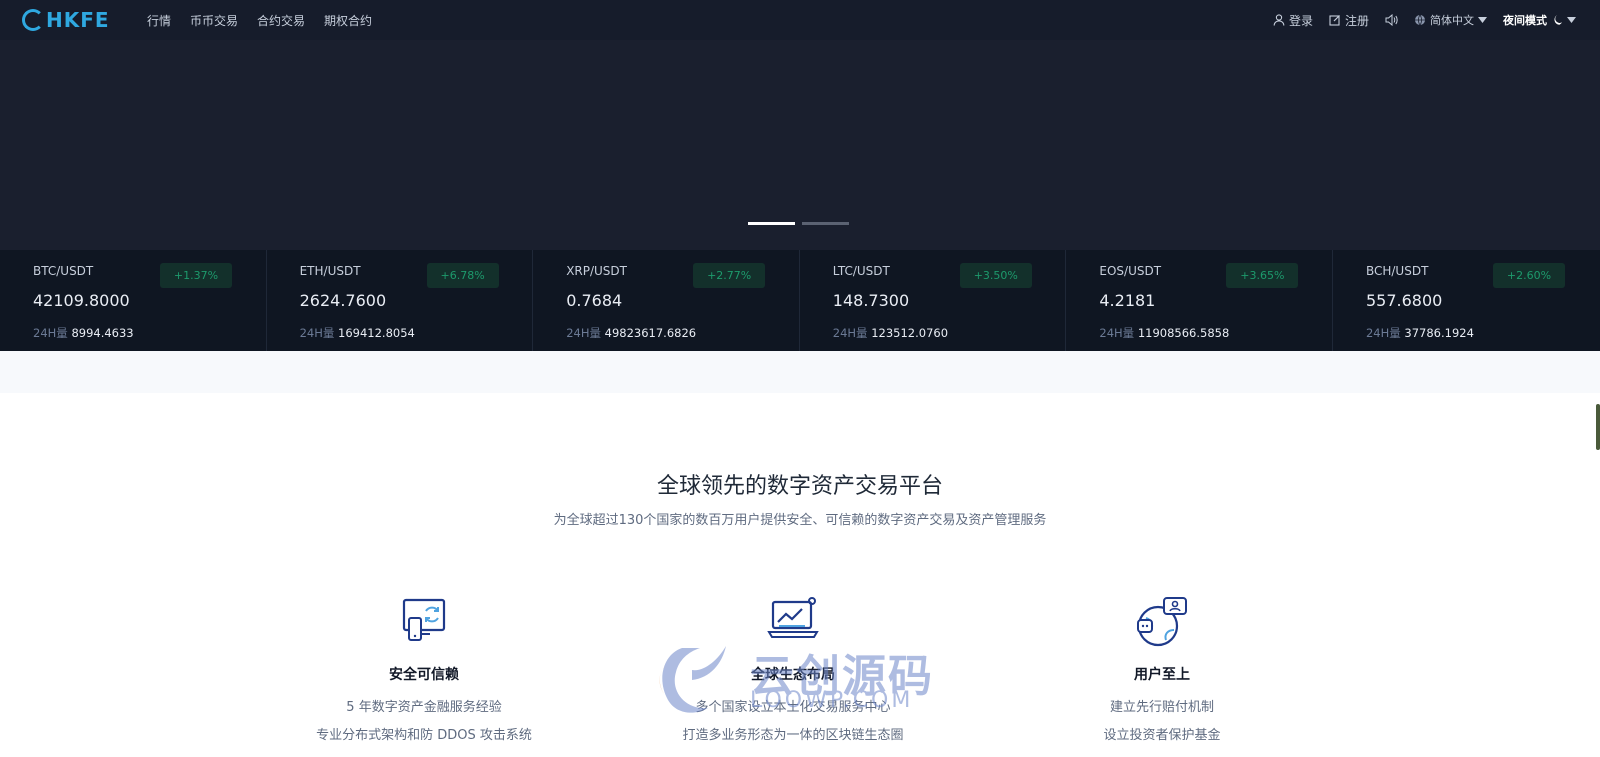 This screenshot has height=757, width=1600. I want to click on secure-device-icon, so click(424, 619).